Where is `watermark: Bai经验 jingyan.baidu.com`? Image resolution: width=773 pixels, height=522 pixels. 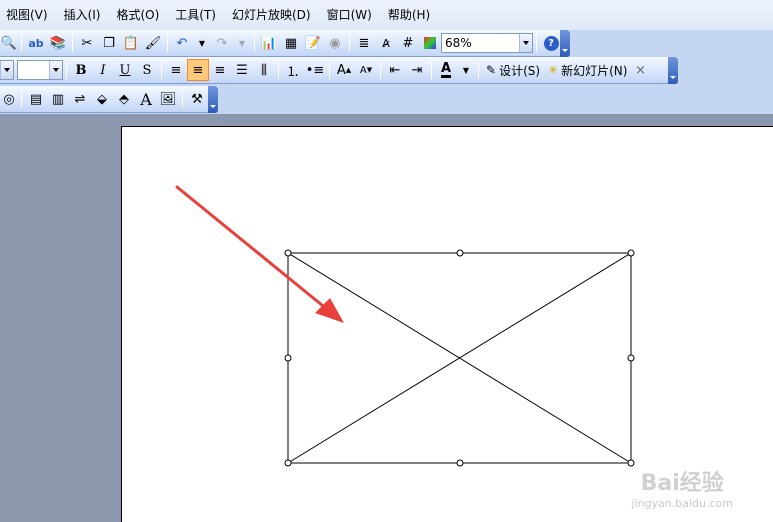
watermark: Bai经验 jingyan.baidu.com is located at coordinates (682, 487).